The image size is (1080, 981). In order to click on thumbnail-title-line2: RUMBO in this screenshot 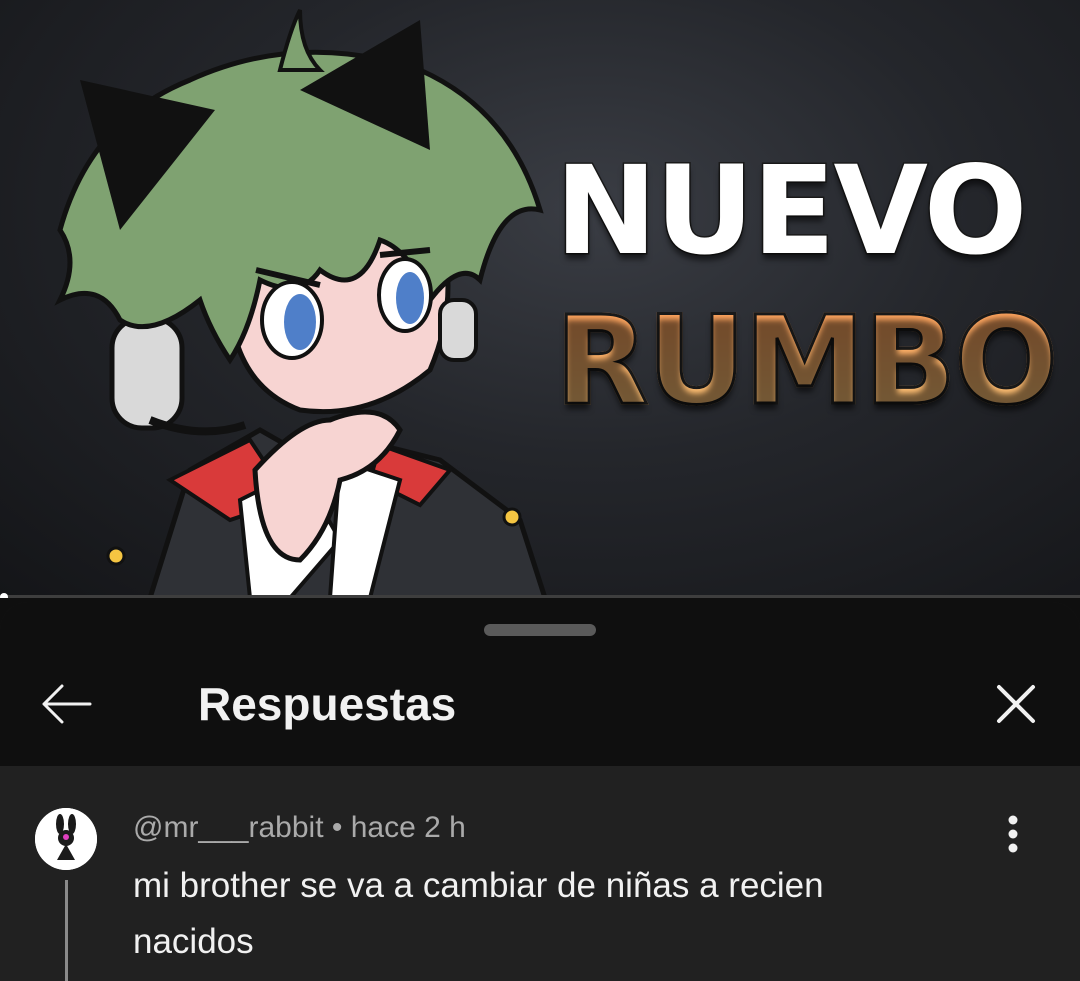, I will do `click(806, 361)`.